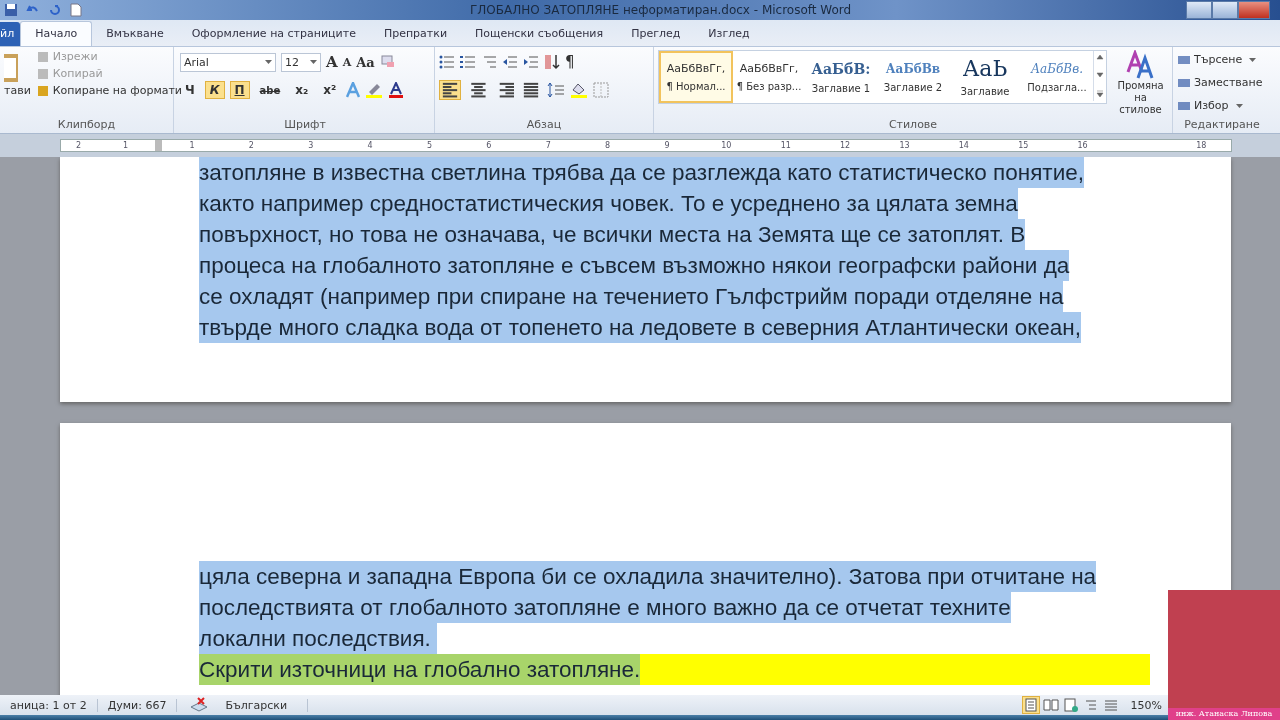 Image resolution: width=1280 pixels, height=720 pixels. What do you see at coordinates (330, 90) in the screenshot?
I see `format-button: x²` at bounding box center [330, 90].